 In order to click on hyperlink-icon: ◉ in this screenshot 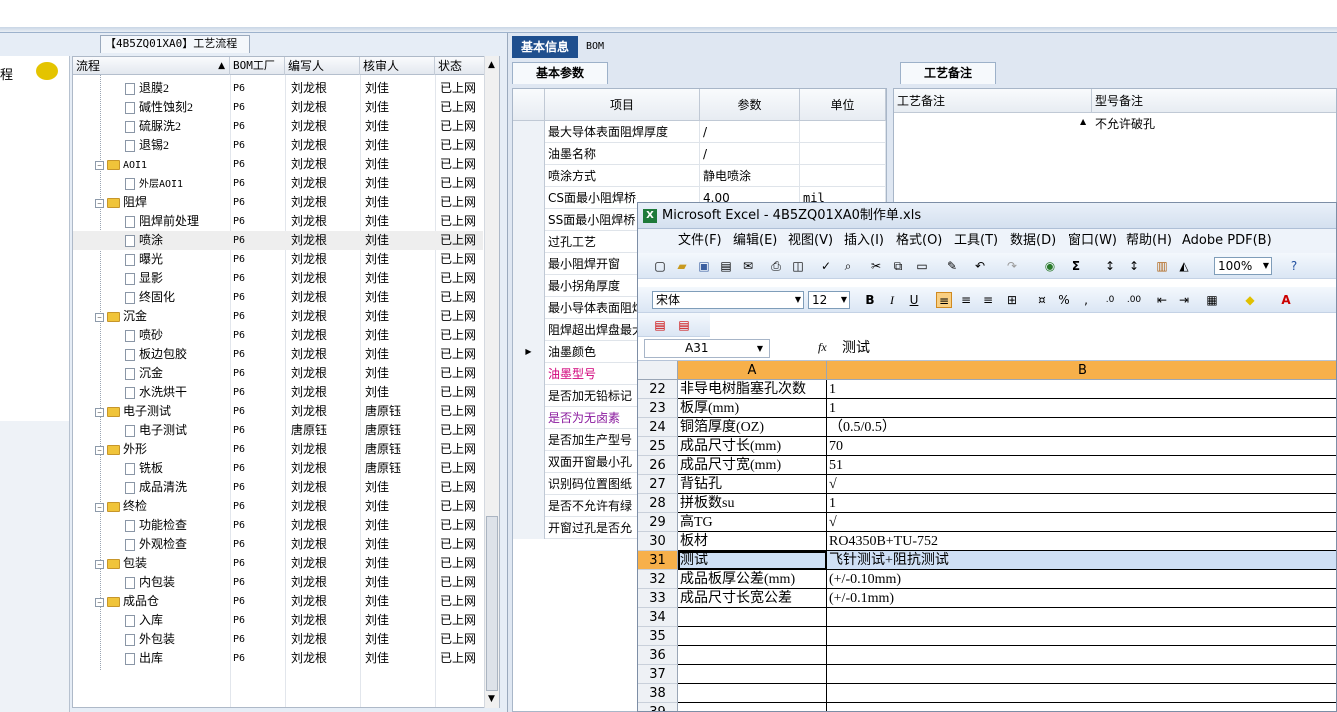, I will do `click(1050, 266)`.